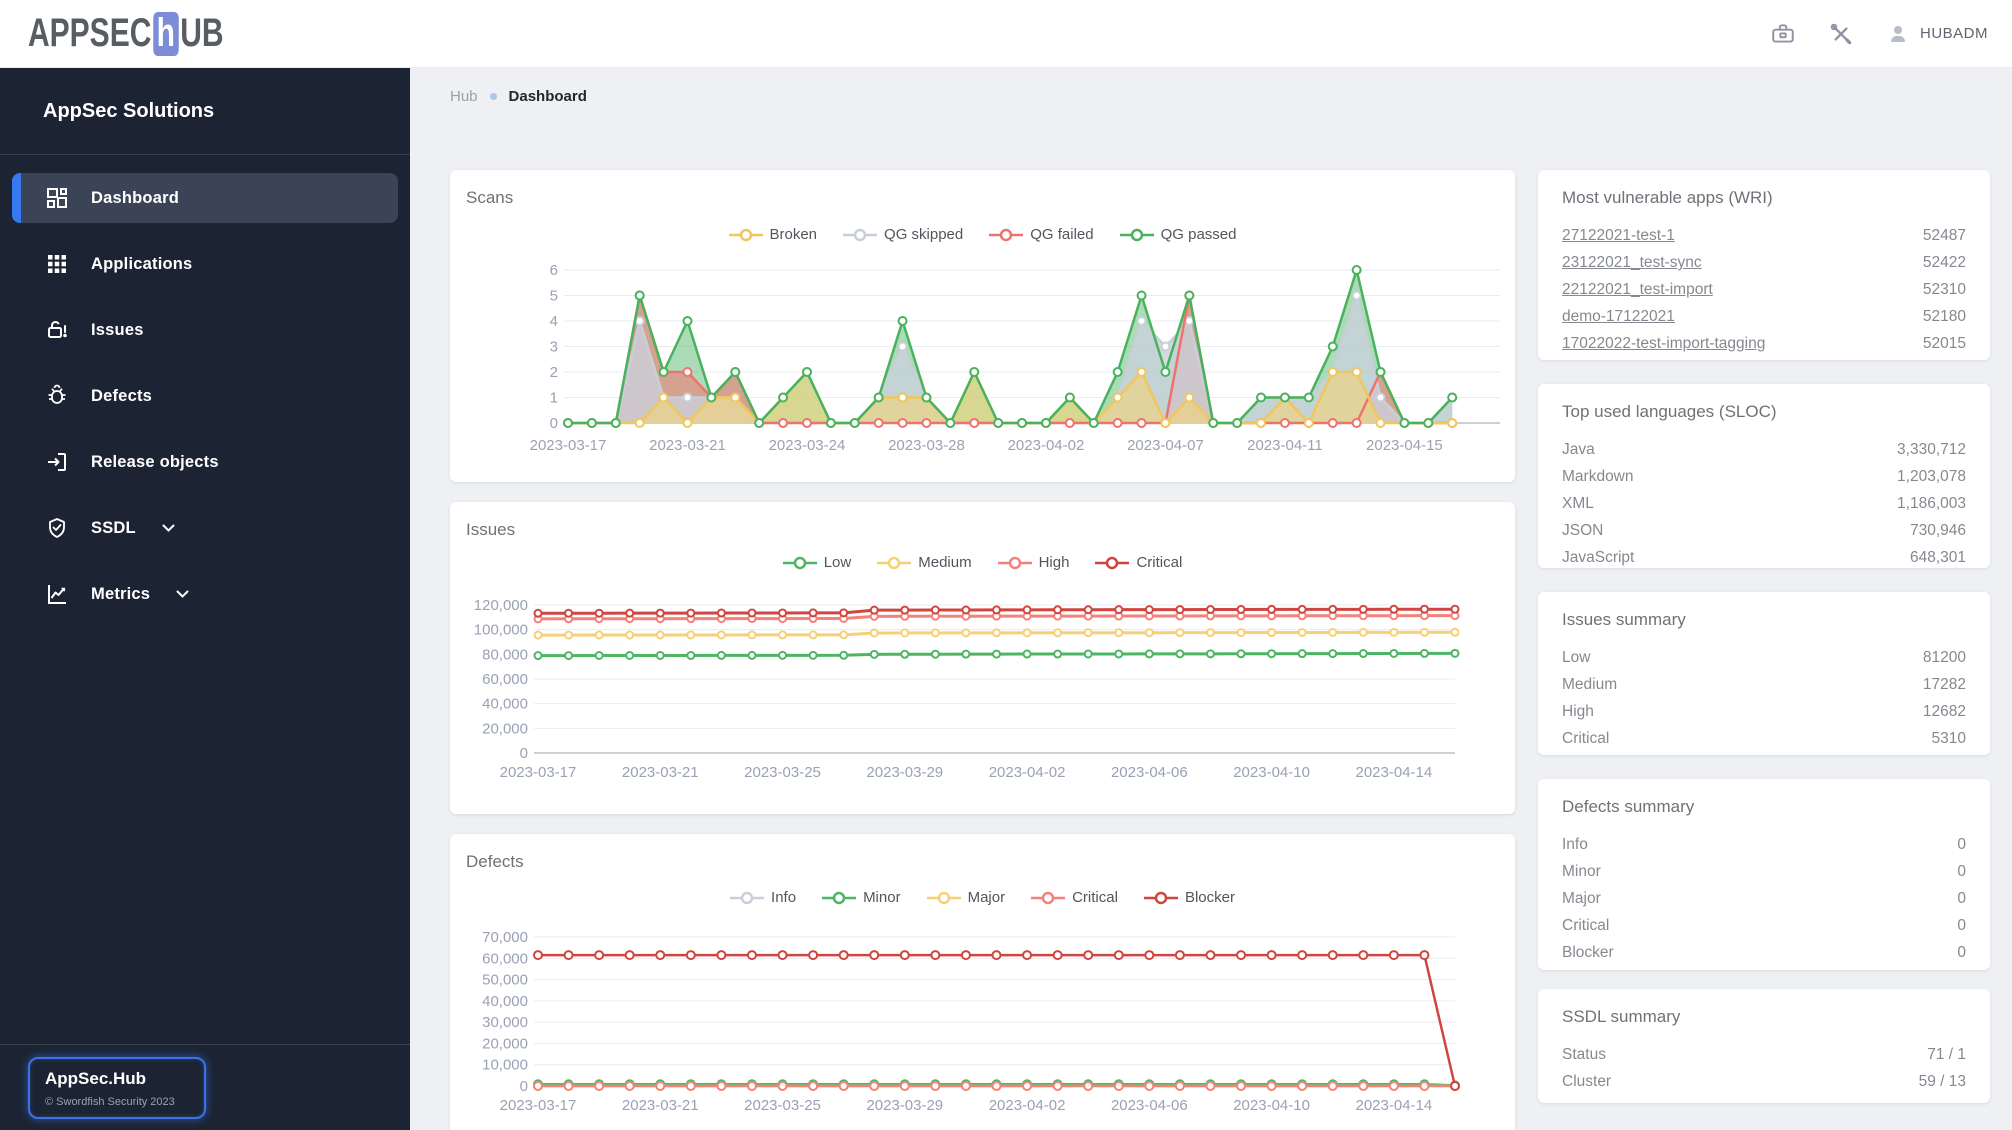 This screenshot has width=2012, height=1130. I want to click on count-value: 5310, so click(1948, 738).